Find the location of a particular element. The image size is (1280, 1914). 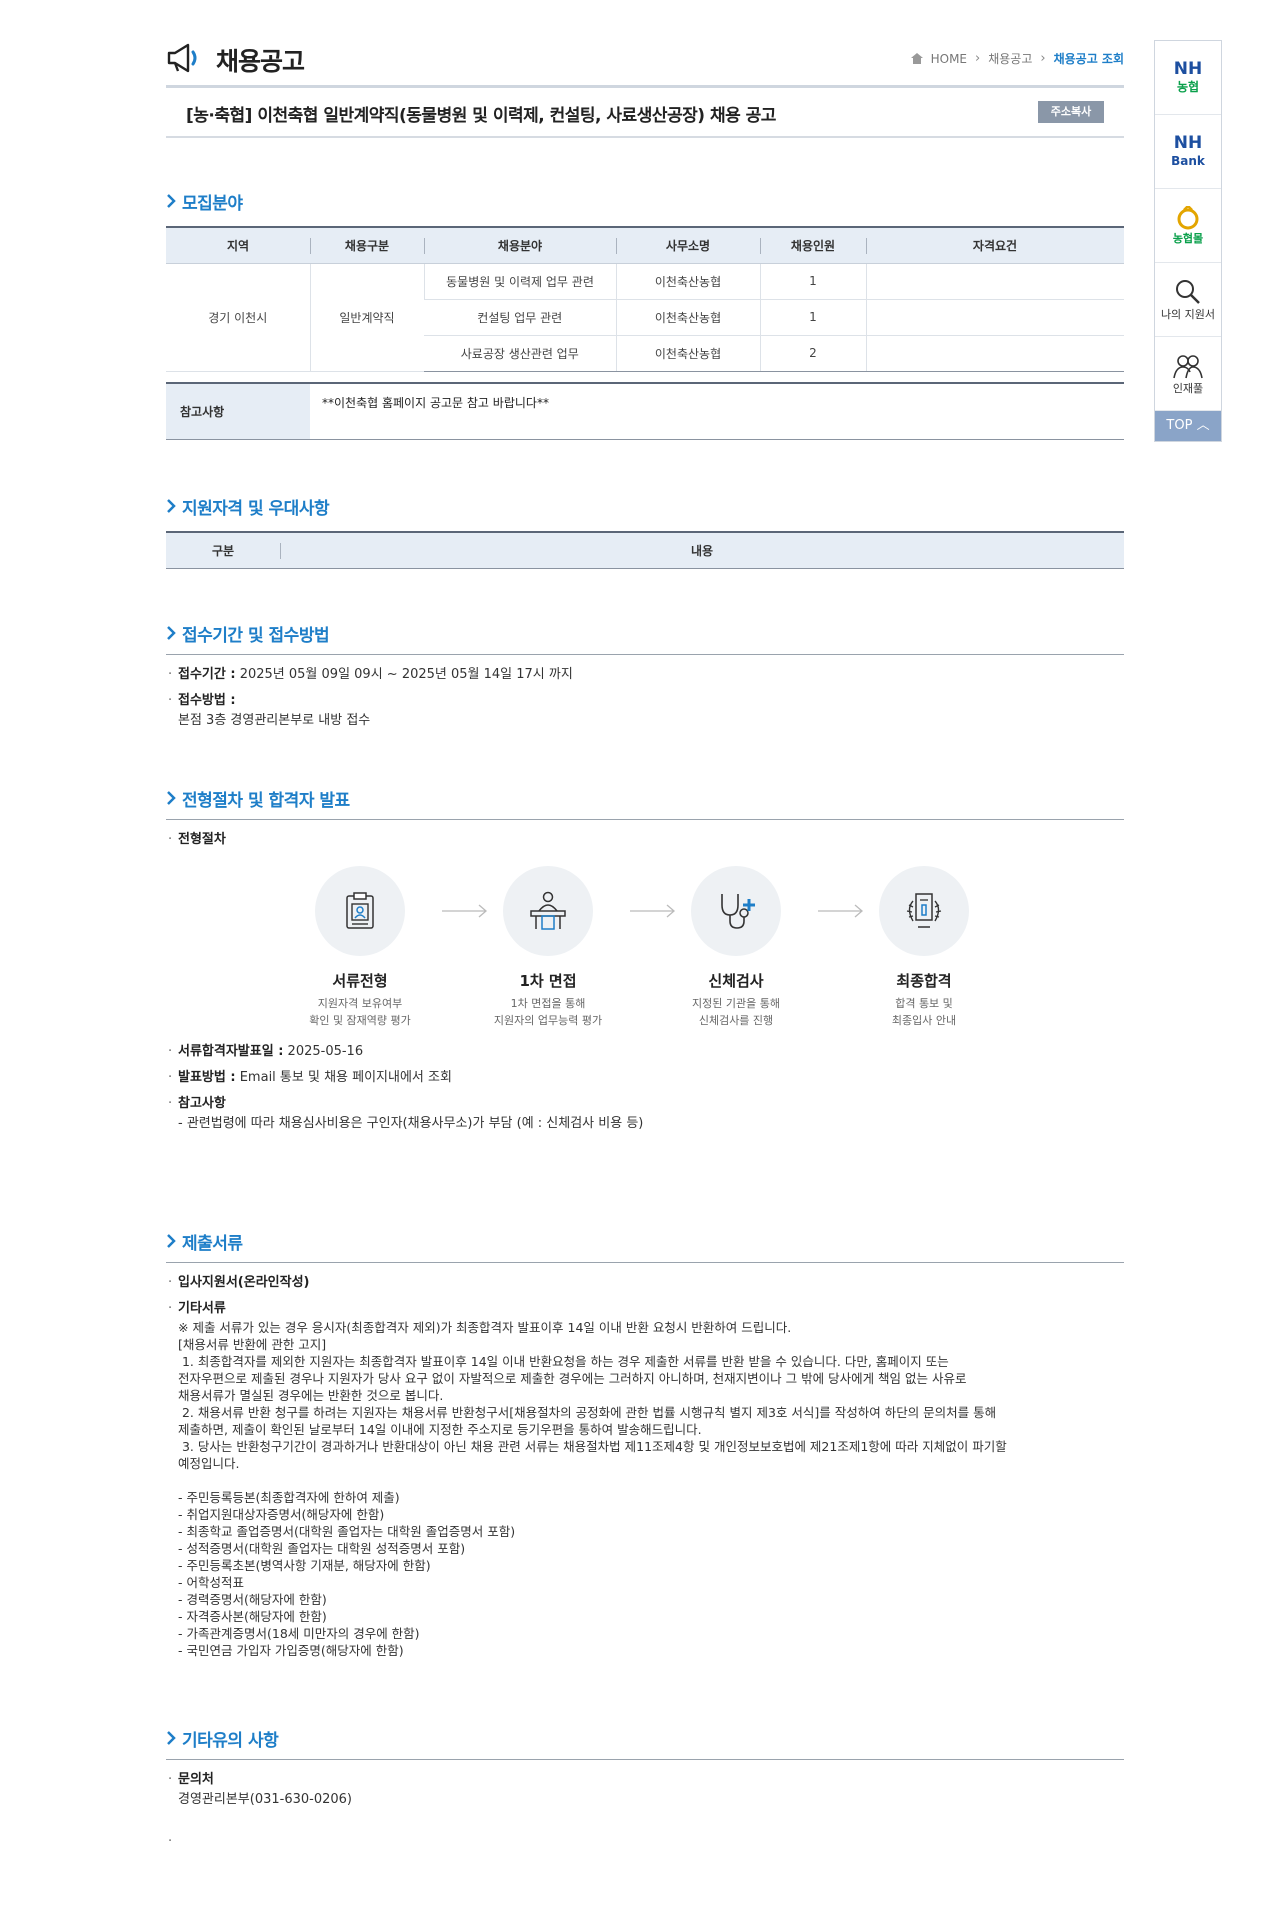

nh-logo: NH 농협 is located at coordinates (1188, 76).